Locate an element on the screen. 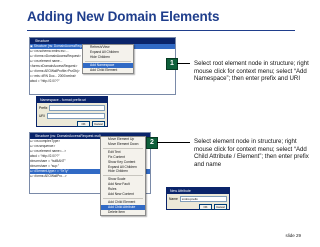  slide-title: Adding New Domain Elements is located at coordinates (123, 16).